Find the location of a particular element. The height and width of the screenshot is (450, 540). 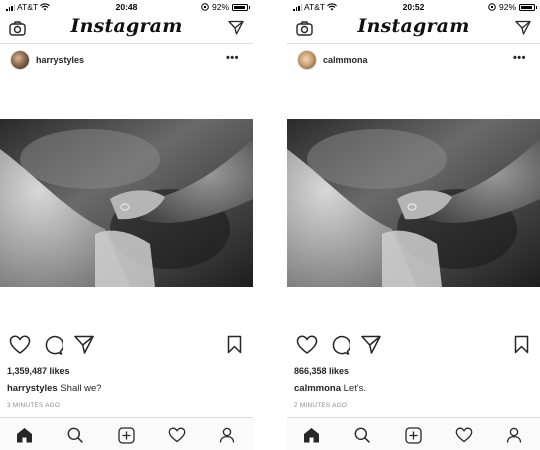

post-header: harrystyles ••• is located at coordinates (126, 61).